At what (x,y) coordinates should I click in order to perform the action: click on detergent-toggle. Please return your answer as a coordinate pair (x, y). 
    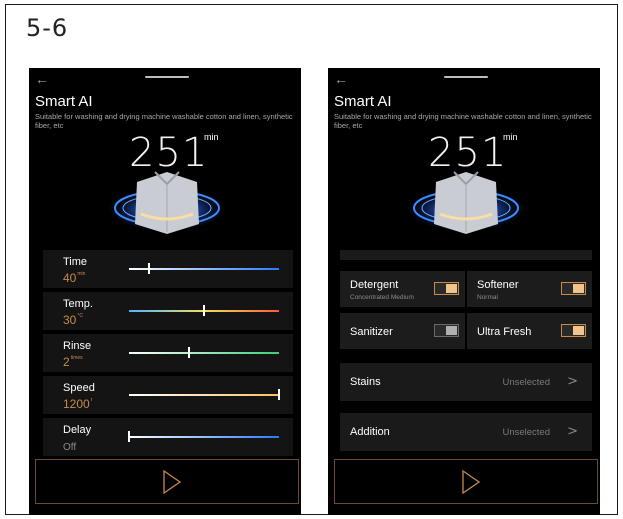
    Looking at the image, I should click on (446, 288).